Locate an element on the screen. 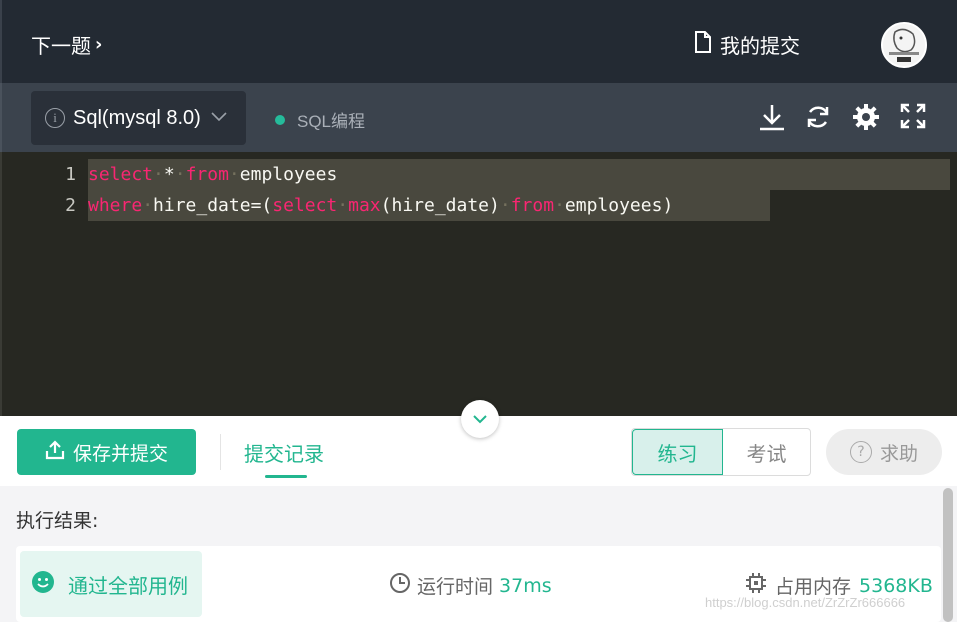 Image resolution: width=957 pixels, height=622 pixels. chevron-right-icon: › is located at coordinates (99, 44).